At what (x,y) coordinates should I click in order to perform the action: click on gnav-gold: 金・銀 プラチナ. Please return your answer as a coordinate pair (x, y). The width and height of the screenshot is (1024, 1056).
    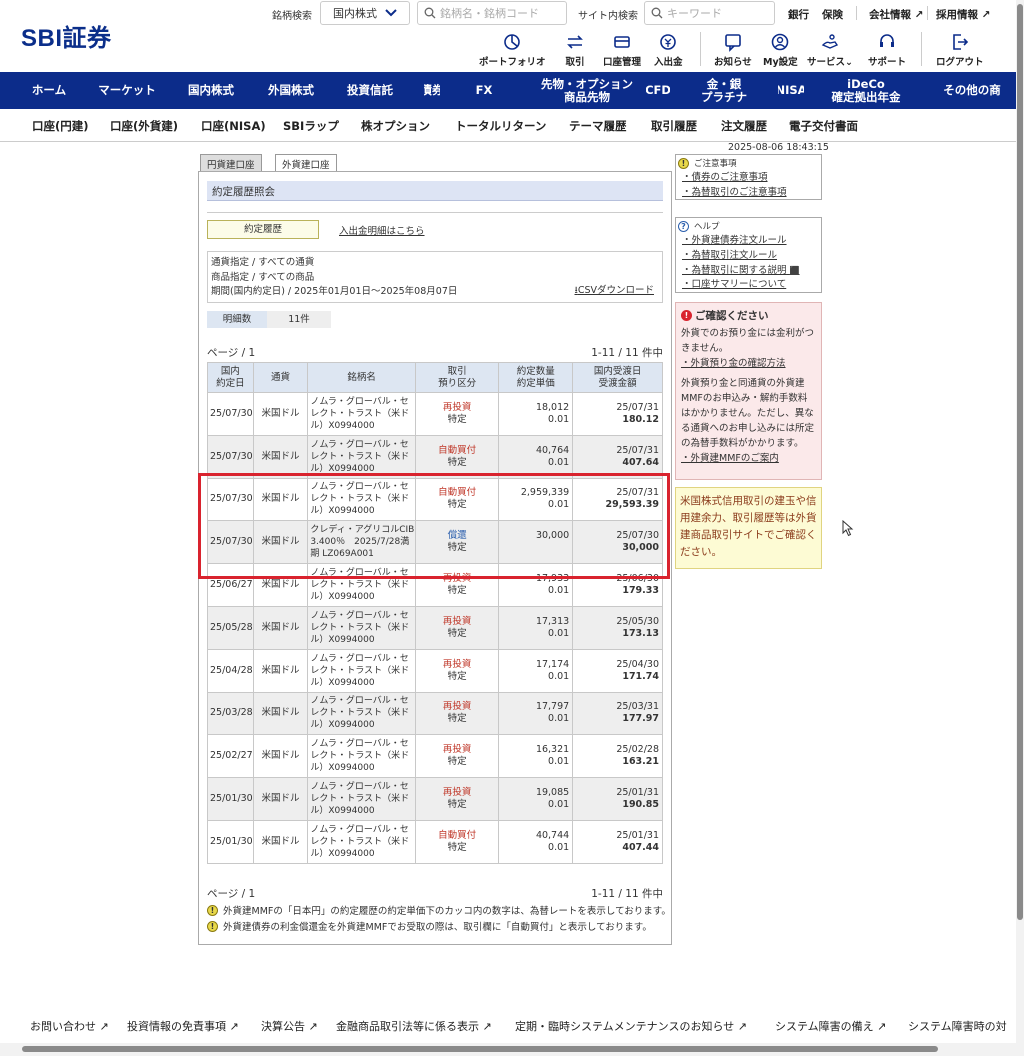
    Looking at the image, I should click on (724, 90).